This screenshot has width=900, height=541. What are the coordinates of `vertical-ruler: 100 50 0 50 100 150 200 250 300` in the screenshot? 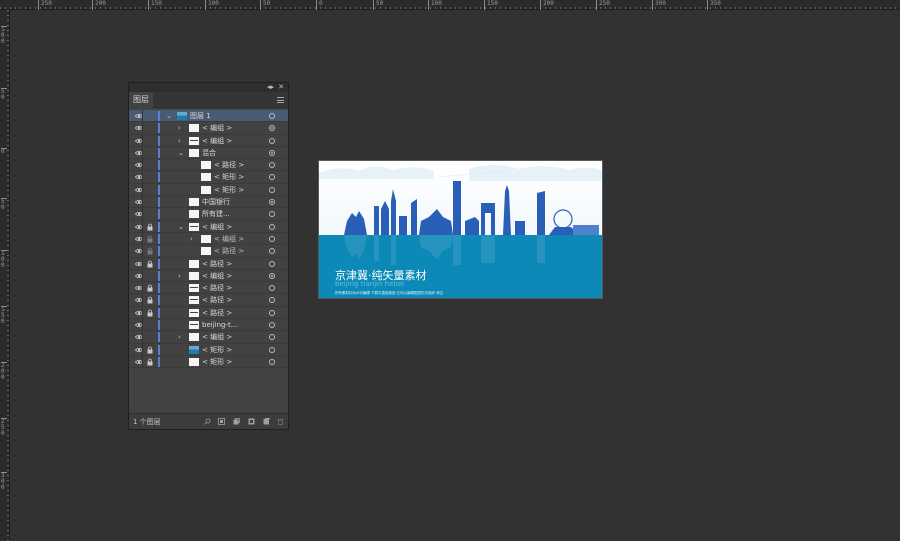 It's located at (5, 275).